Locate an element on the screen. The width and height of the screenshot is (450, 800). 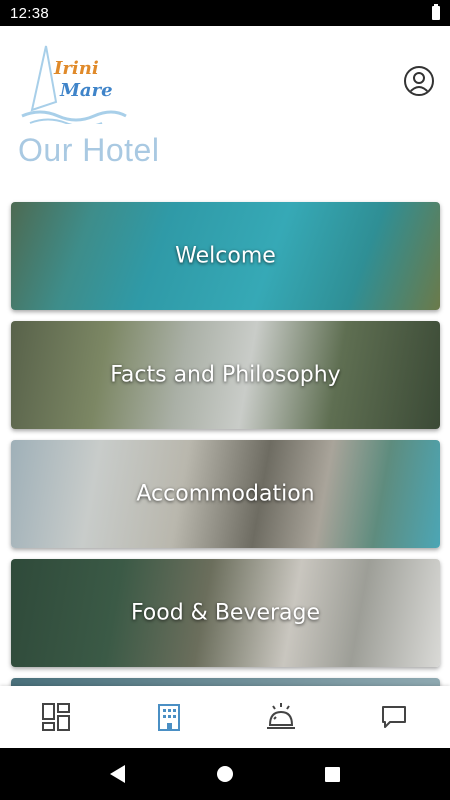
nav-hotel is located at coordinates (169, 717).